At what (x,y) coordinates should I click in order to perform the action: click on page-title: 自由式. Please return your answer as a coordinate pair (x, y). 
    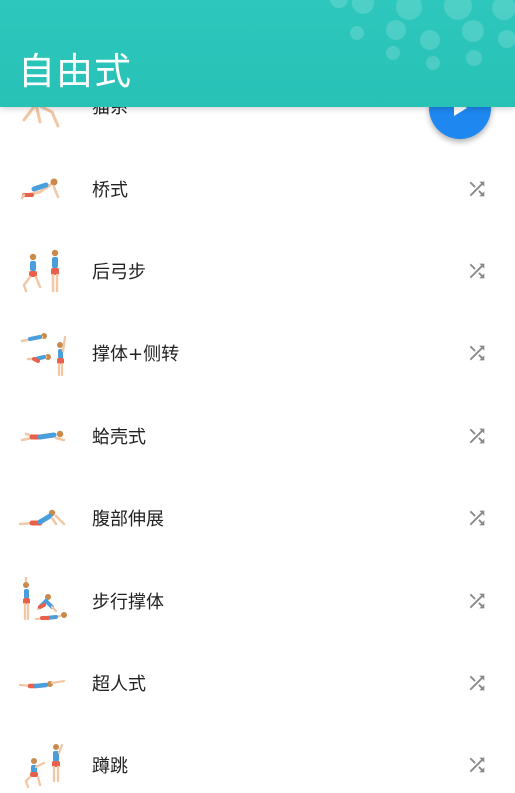
    Looking at the image, I should click on (75, 71).